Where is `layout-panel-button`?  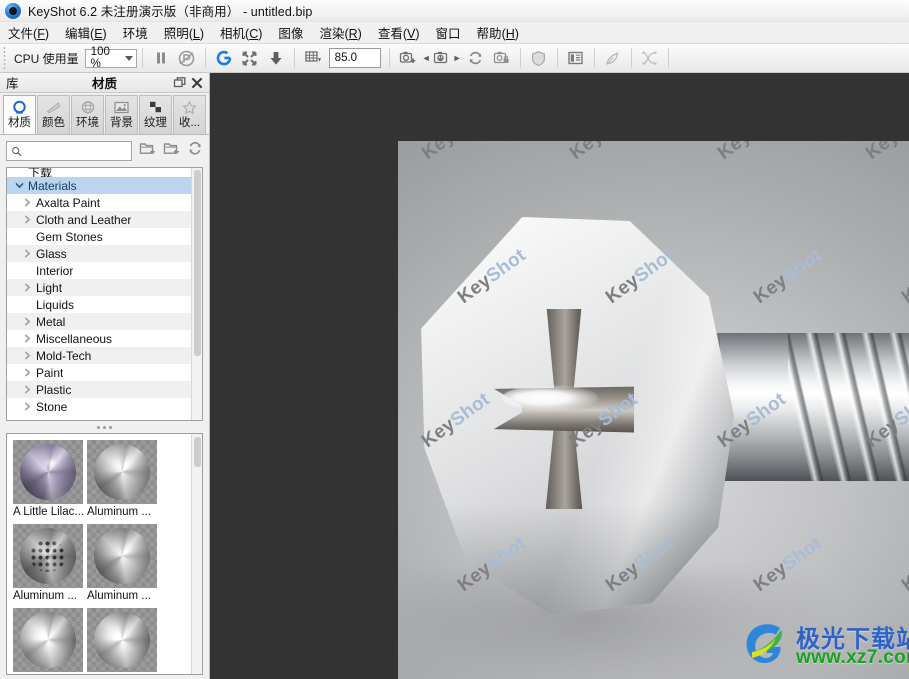
layout-panel-button is located at coordinates (576, 58).